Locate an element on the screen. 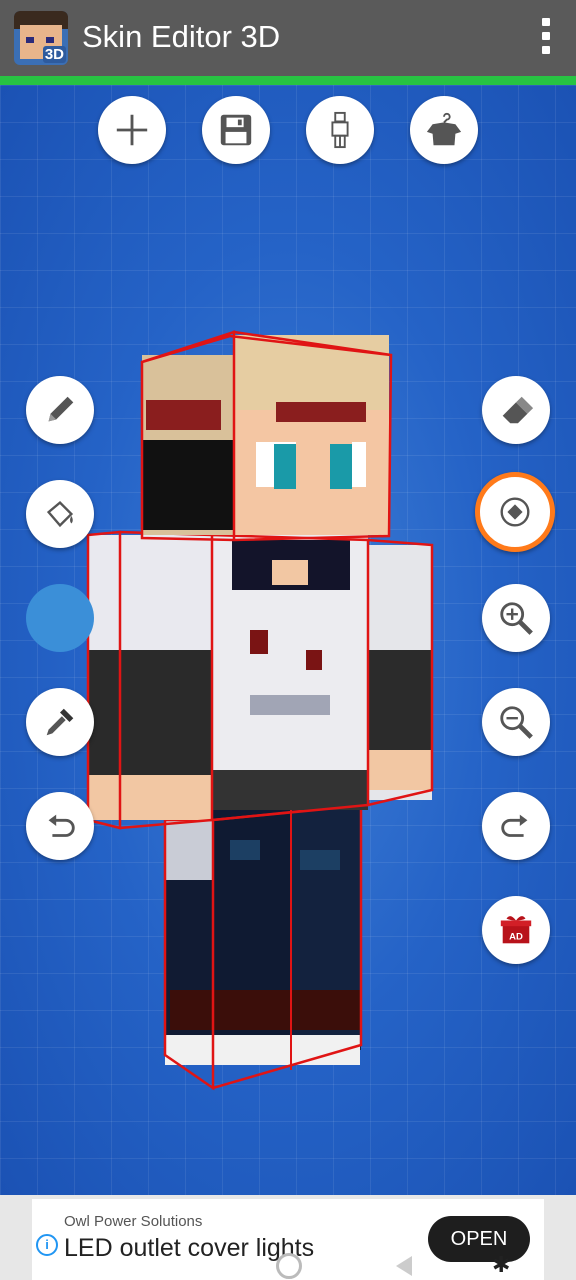 The width and height of the screenshot is (576, 1280). zoom-out-button is located at coordinates (516, 722).